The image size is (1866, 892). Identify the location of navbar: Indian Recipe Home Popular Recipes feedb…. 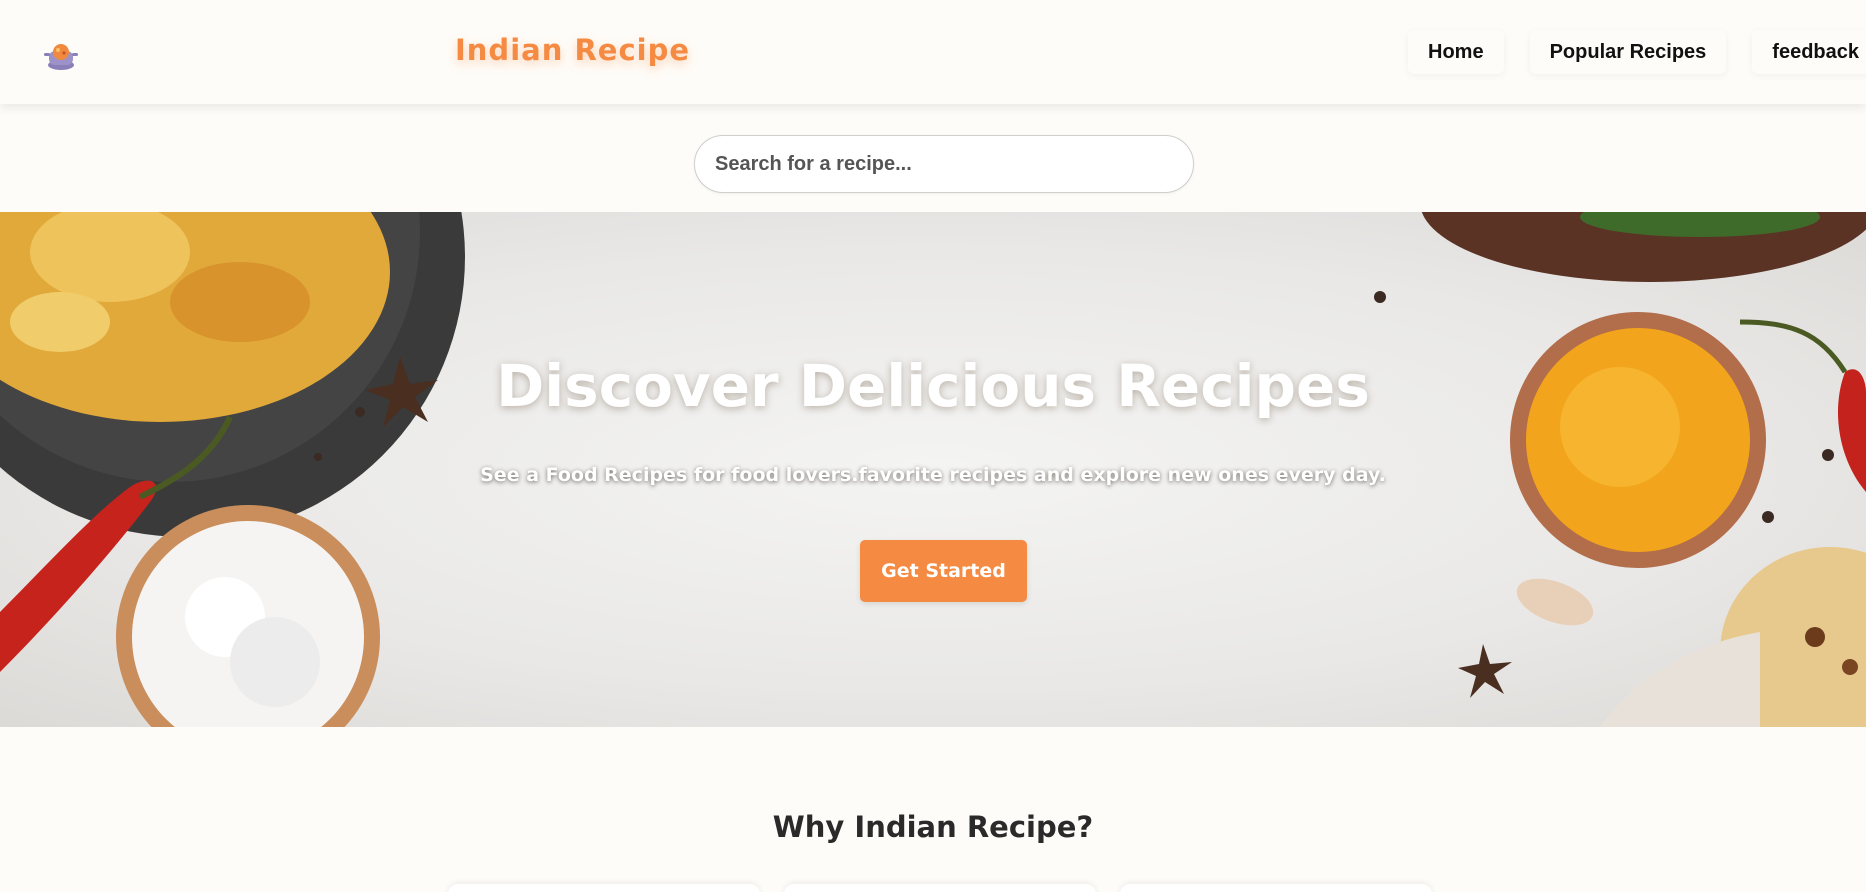
(933, 52).